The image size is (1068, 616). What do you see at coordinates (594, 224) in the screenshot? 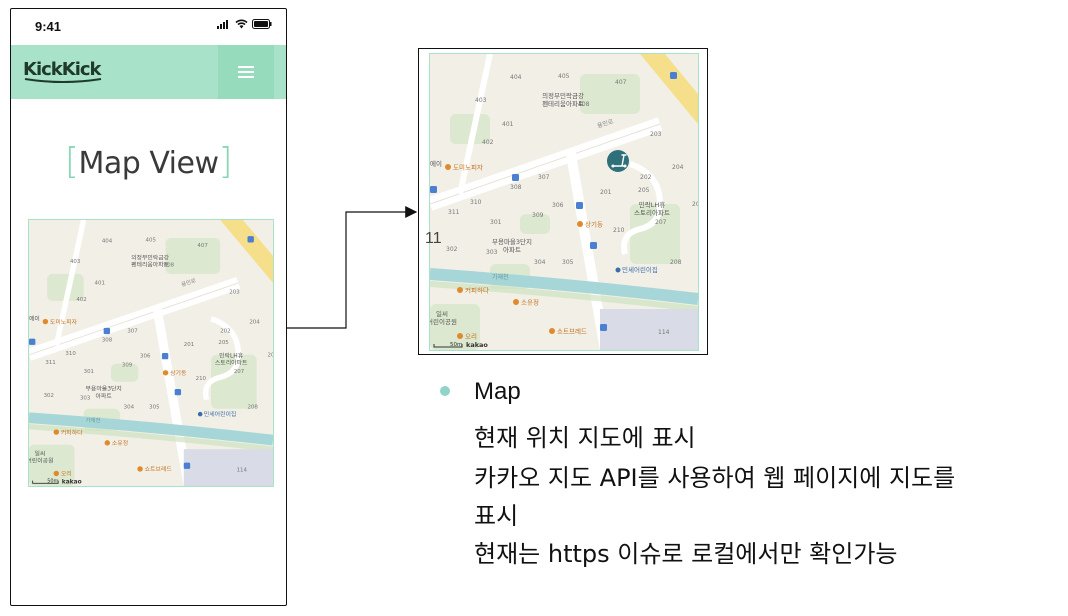
I see `poi-sanggi: 상기동` at bounding box center [594, 224].